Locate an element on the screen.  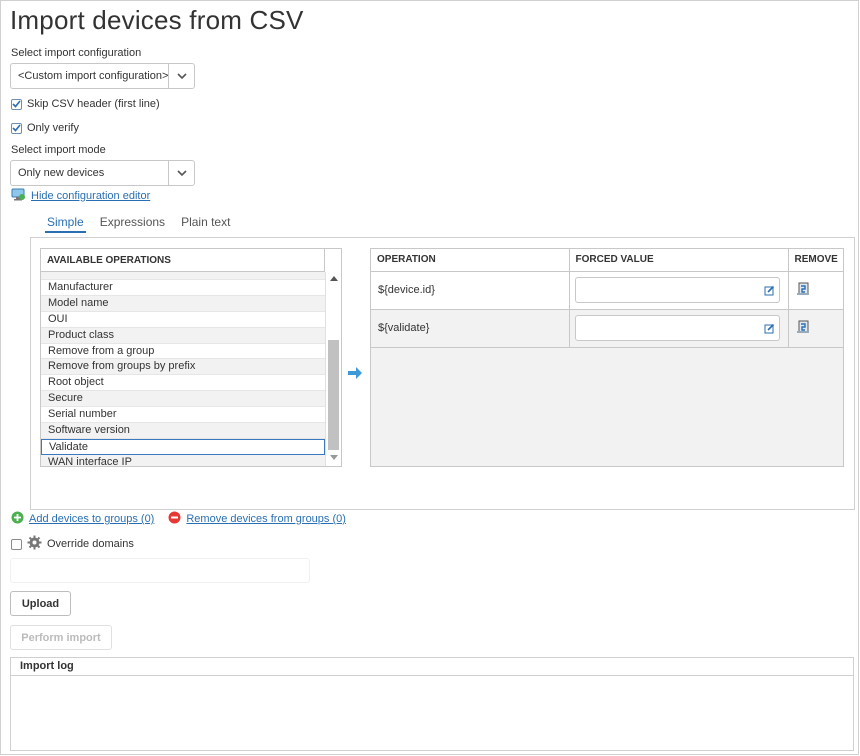
add-circle-icon is located at coordinates (17, 519).